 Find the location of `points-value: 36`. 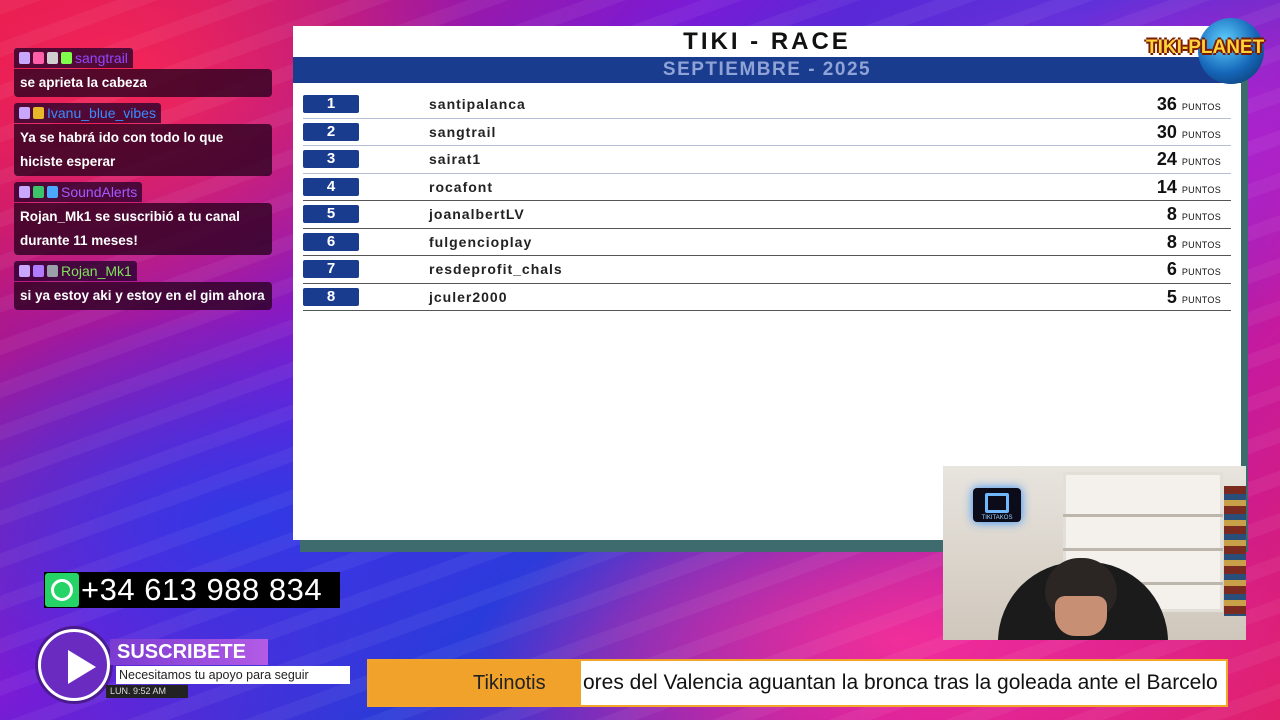

points-value: 36 is located at coordinates (1166, 104).